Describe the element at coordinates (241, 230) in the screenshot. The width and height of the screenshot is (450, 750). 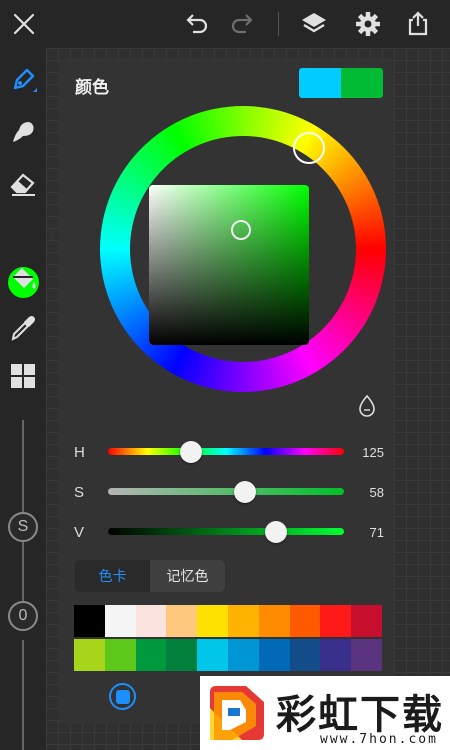
I see `sv-cursor` at that location.